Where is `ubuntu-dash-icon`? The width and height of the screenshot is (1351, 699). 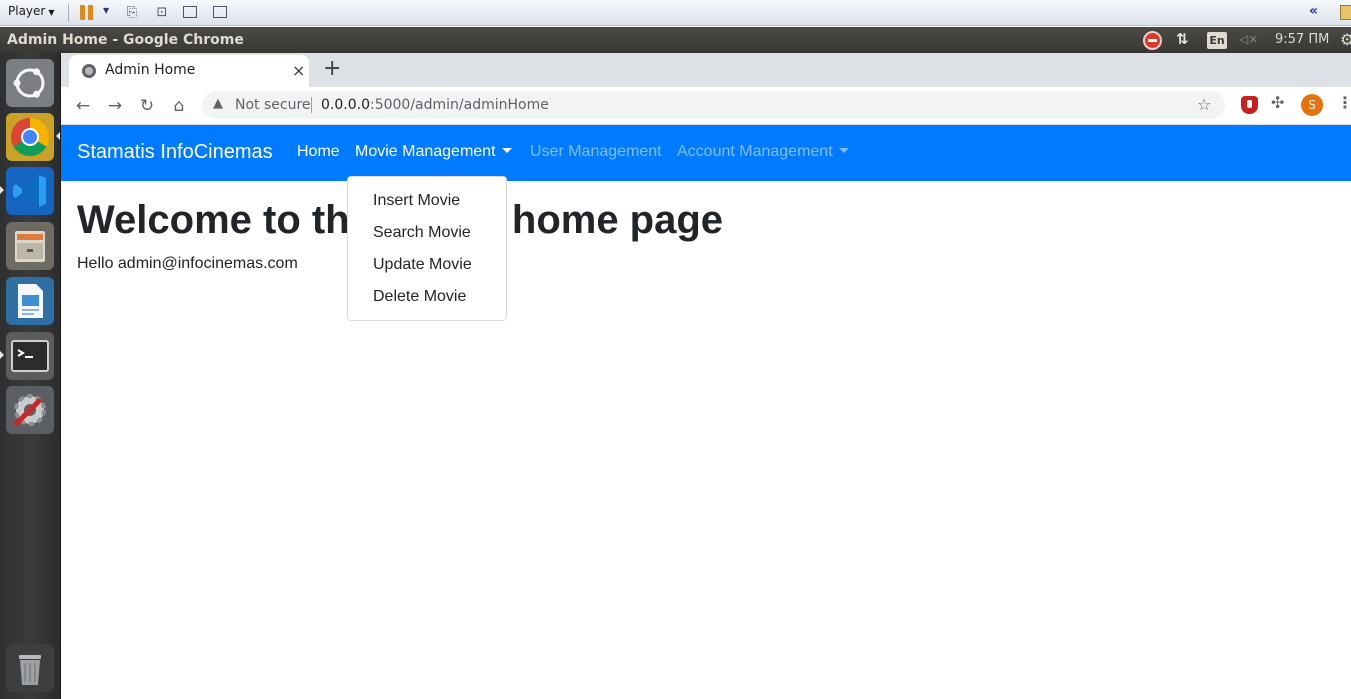 ubuntu-dash-icon is located at coordinates (30, 83).